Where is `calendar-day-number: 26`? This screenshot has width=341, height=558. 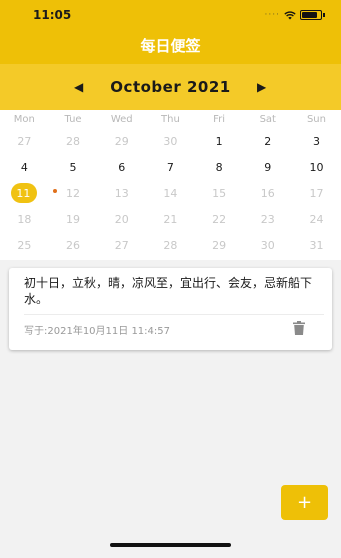
calendar-day-number: 26 is located at coordinates (73, 245).